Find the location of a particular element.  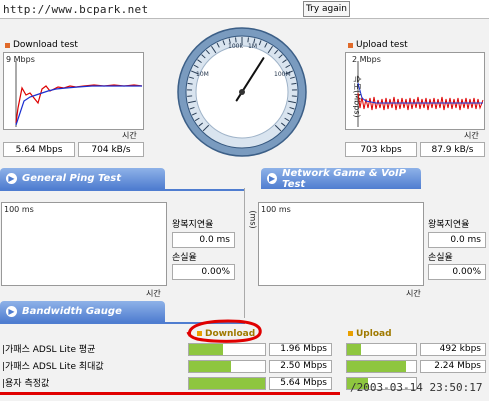

upload-graph: 2 Mbps 속도(Mbps) is located at coordinates (415, 91).